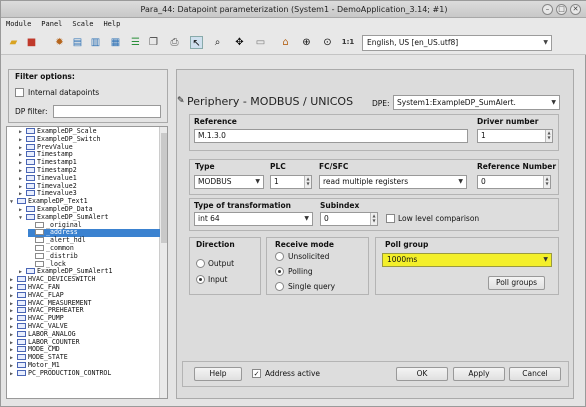  Describe the element at coordinates (19, 92) in the screenshot. I see `internal-datapoints-checkbox` at that location.